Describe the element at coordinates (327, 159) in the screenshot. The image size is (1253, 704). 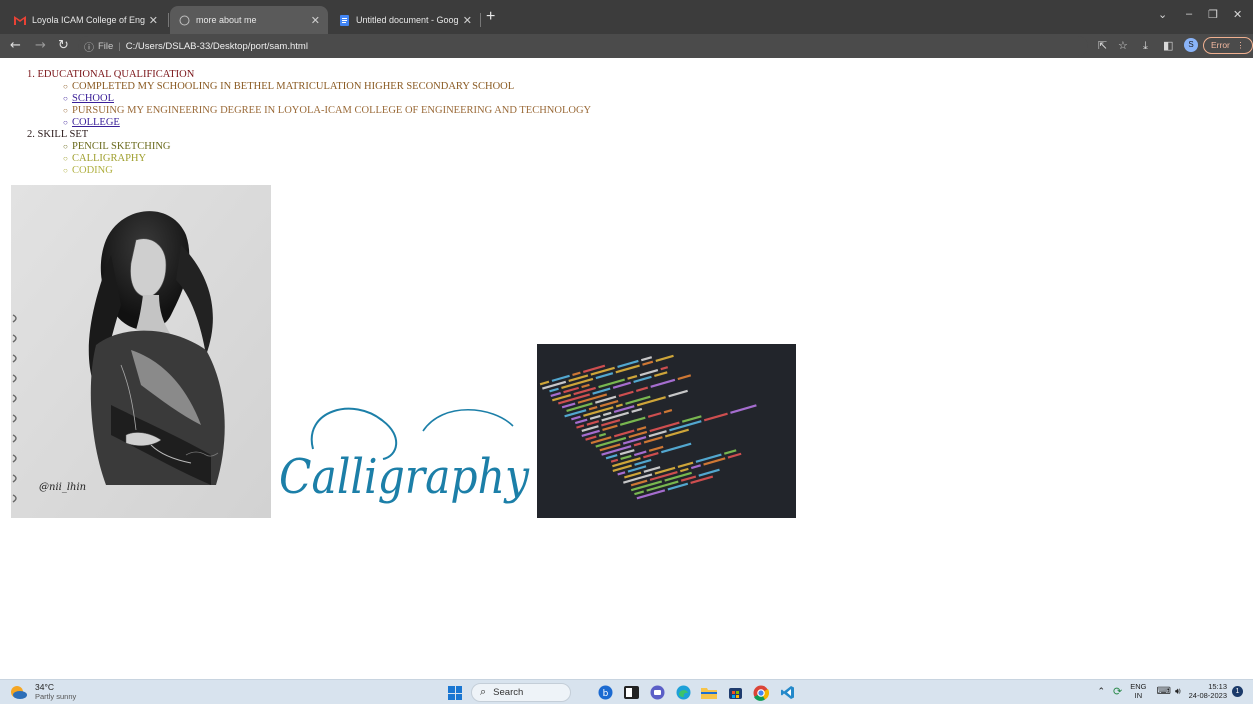
I see `list-item: ○ CALLIGRAPHY` at that location.